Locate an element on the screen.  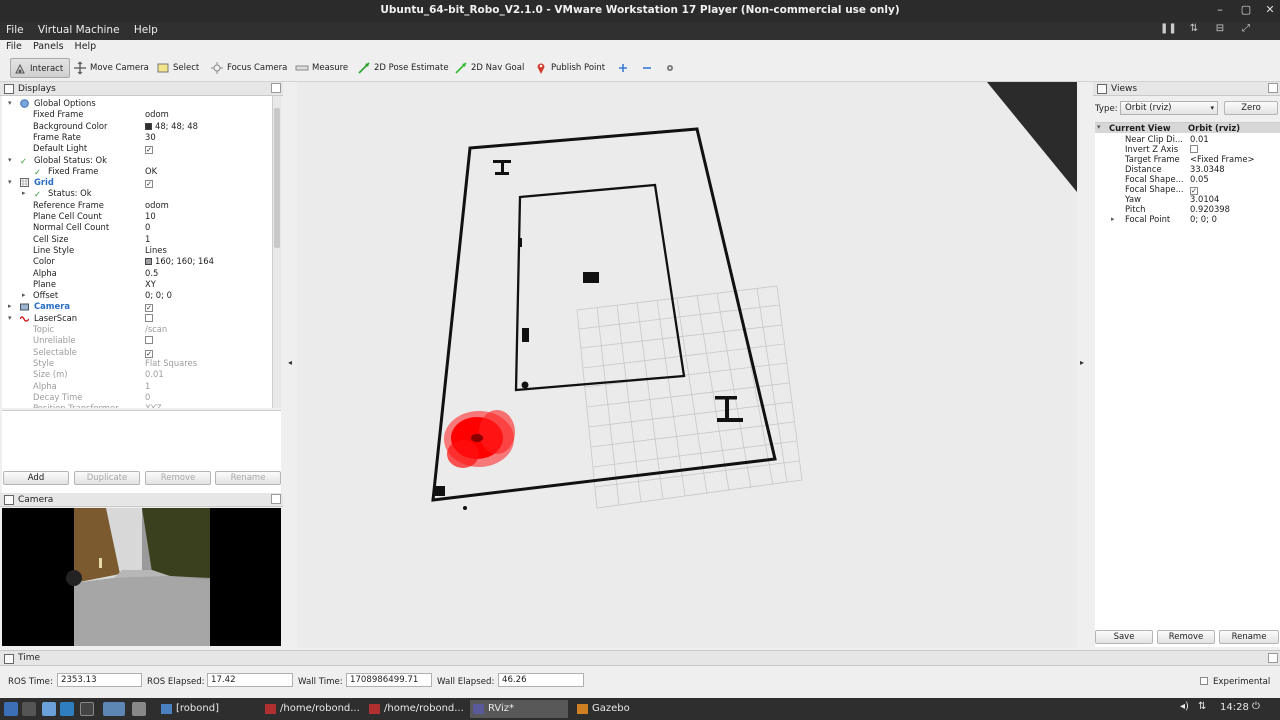
taskbar-task: RViz* is located at coordinates (519, 709).